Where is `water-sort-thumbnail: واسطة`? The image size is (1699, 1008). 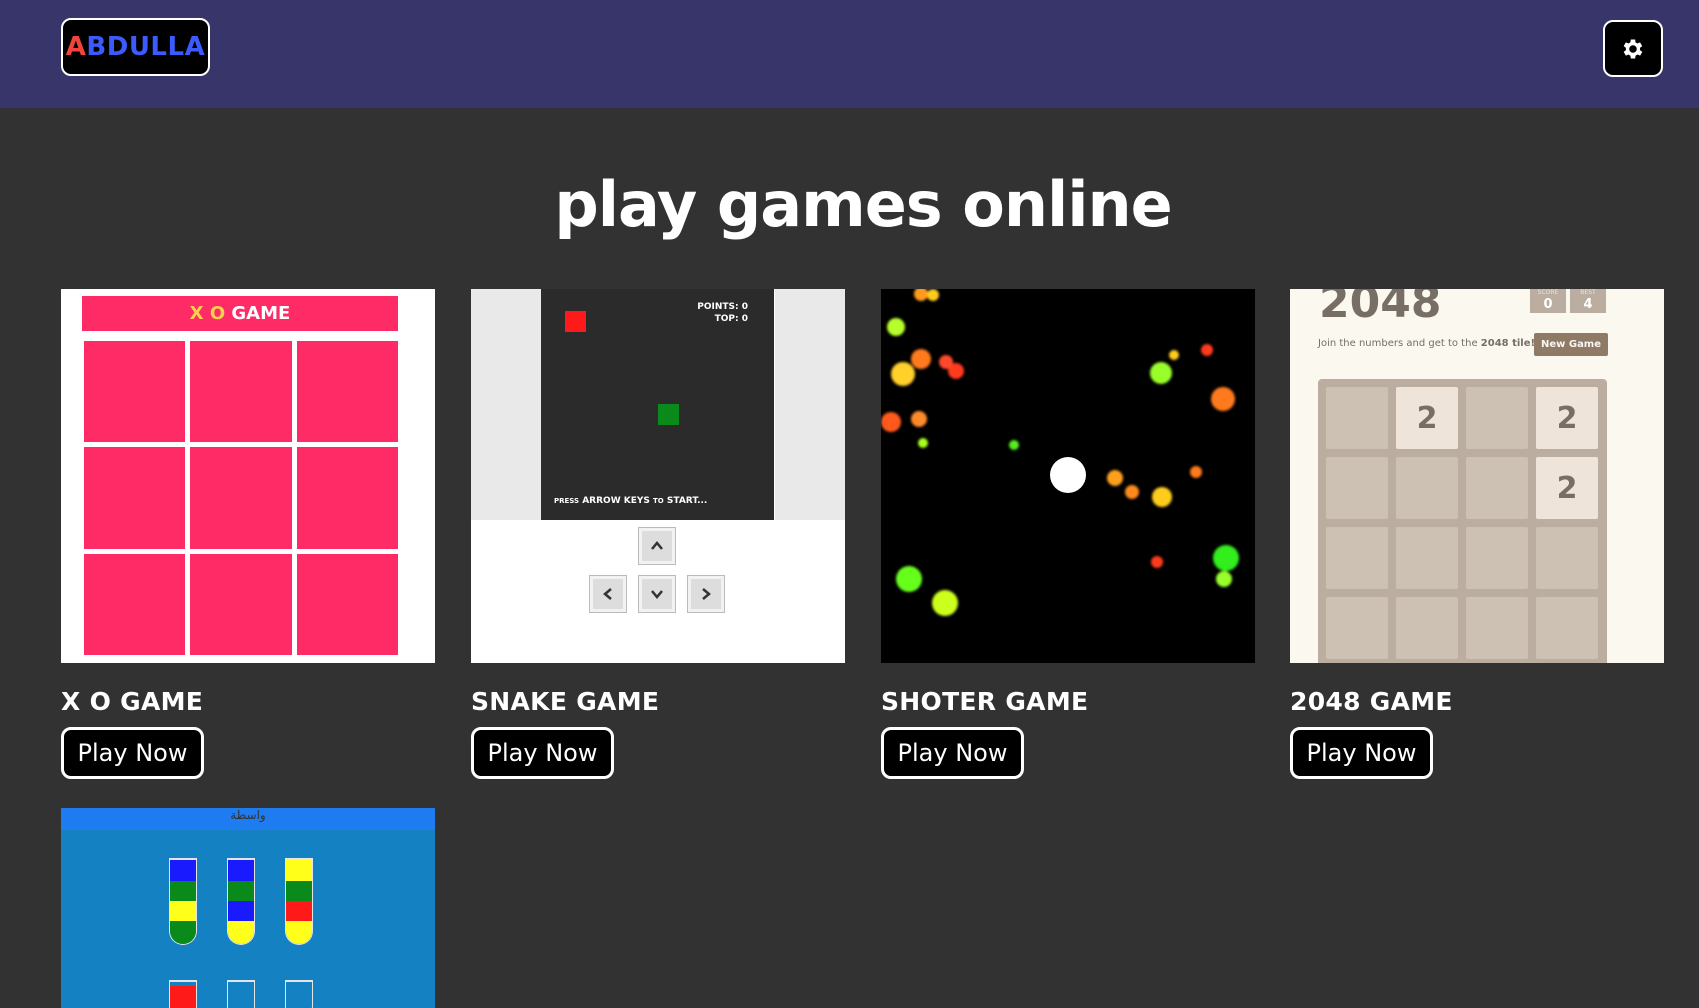
water-sort-thumbnail: واسطة is located at coordinates (248, 908).